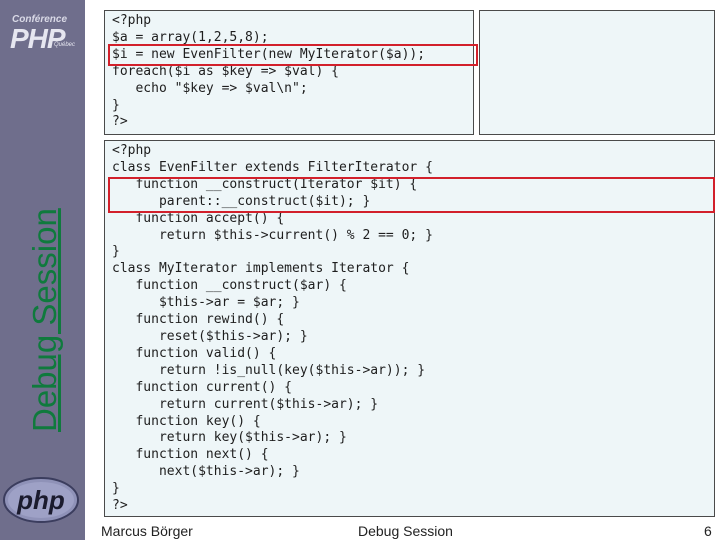 The image size is (720, 540). I want to click on php-logo-icon: php, so click(41, 500).